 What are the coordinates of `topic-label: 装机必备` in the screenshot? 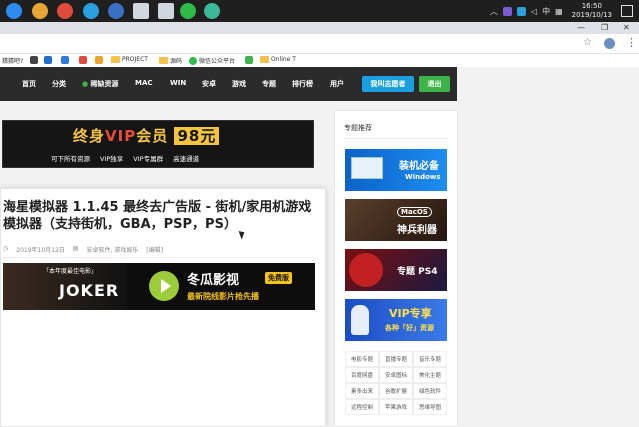 It's located at (419, 166).